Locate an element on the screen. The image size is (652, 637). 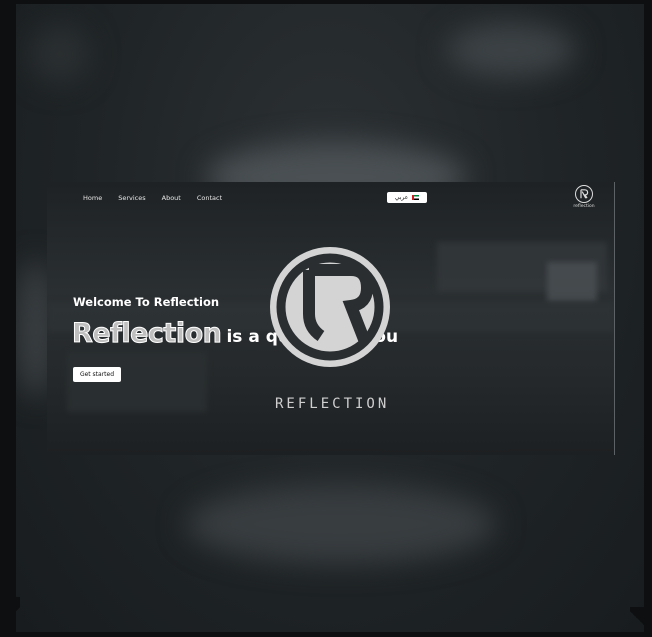
nav-about: About is located at coordinates (171, 198).